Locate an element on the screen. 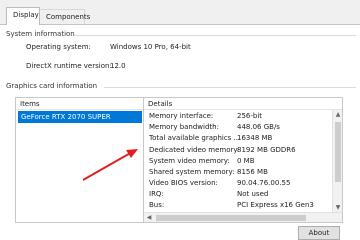 This screenshot has width=360, height=240. details-header: Details is located at coordinates (243, 104).